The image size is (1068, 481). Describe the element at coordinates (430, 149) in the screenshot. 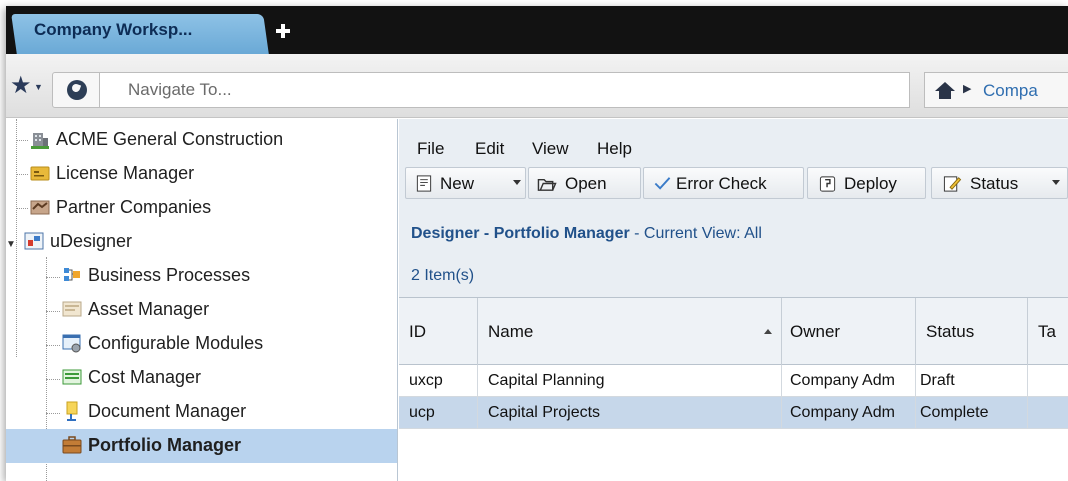

I see `menu-file: File` at that location.